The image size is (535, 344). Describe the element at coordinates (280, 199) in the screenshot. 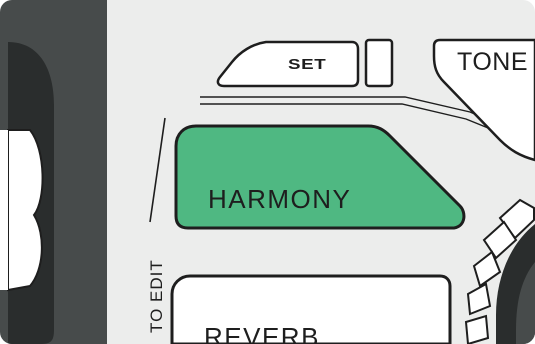

I see `harmony-button-label: HARMONY` at that location.